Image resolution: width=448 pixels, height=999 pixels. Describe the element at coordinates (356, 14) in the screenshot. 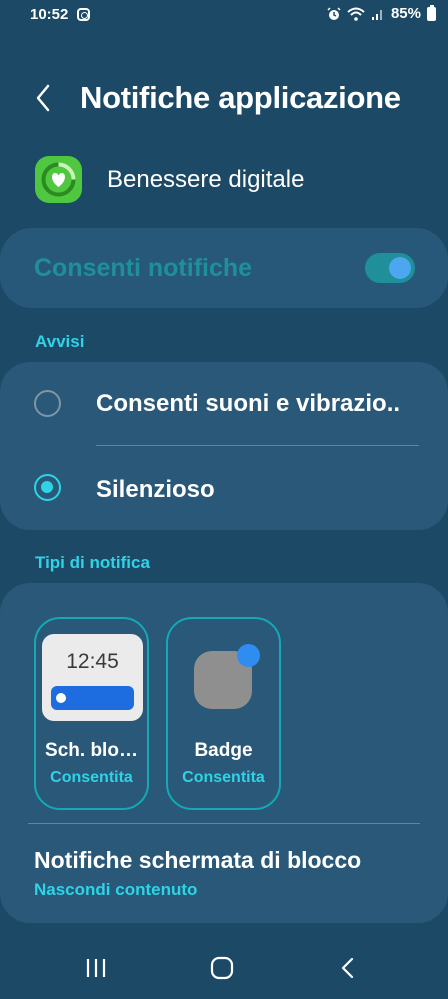

I see `wifi-icon` at that location.